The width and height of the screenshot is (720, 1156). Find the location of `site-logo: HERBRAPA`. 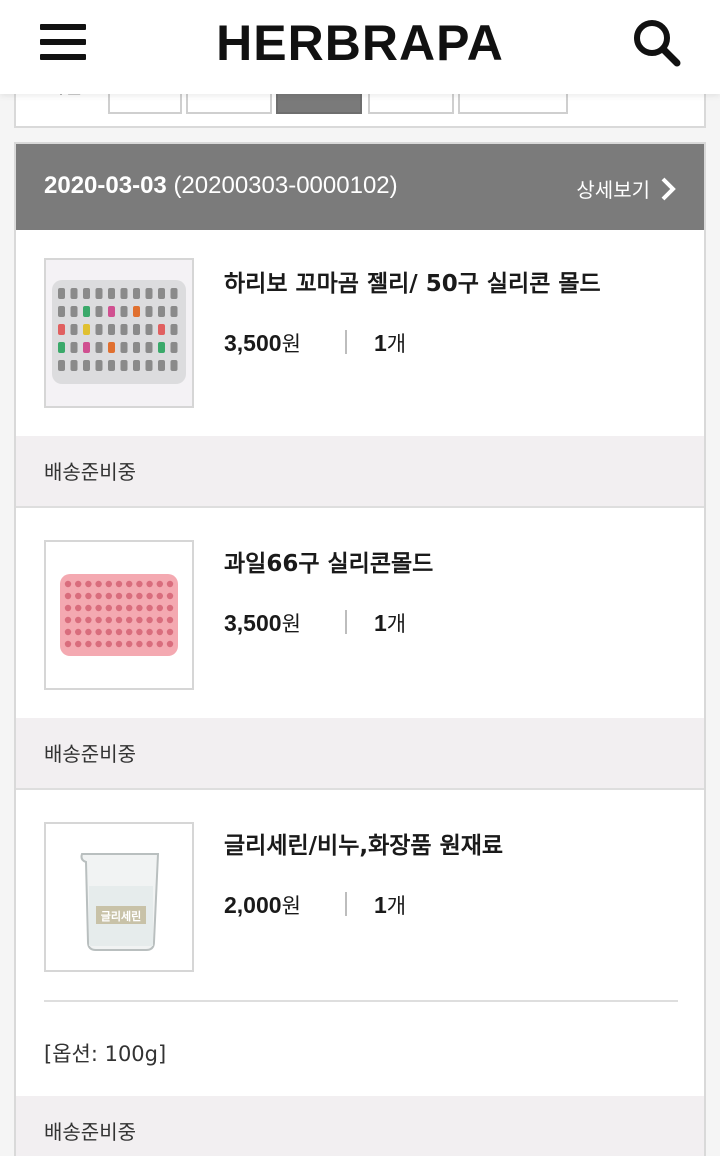

site-logo: HERBRAPA is located at coordinates (360, 43).